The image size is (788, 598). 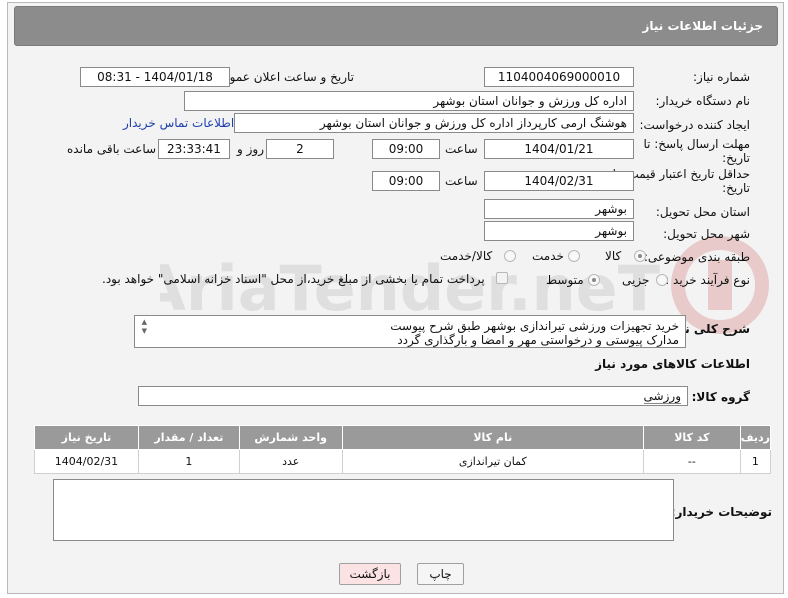 I want to click on reply-date-field: 1404/01/21, so click(x=559, y=149).